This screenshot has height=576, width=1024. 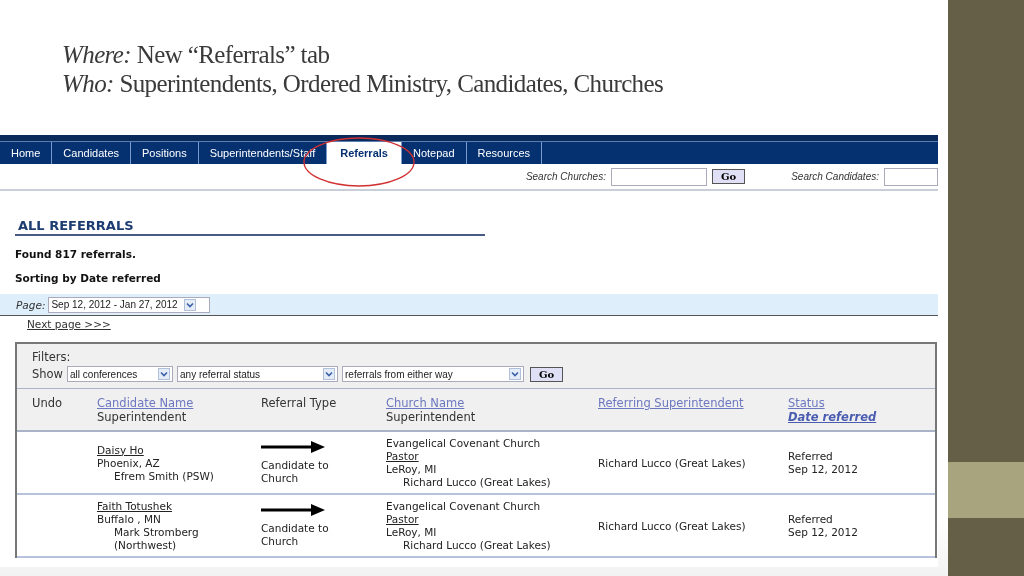 I want to click on nav-tab: Positions, so click(x=165, y=153).